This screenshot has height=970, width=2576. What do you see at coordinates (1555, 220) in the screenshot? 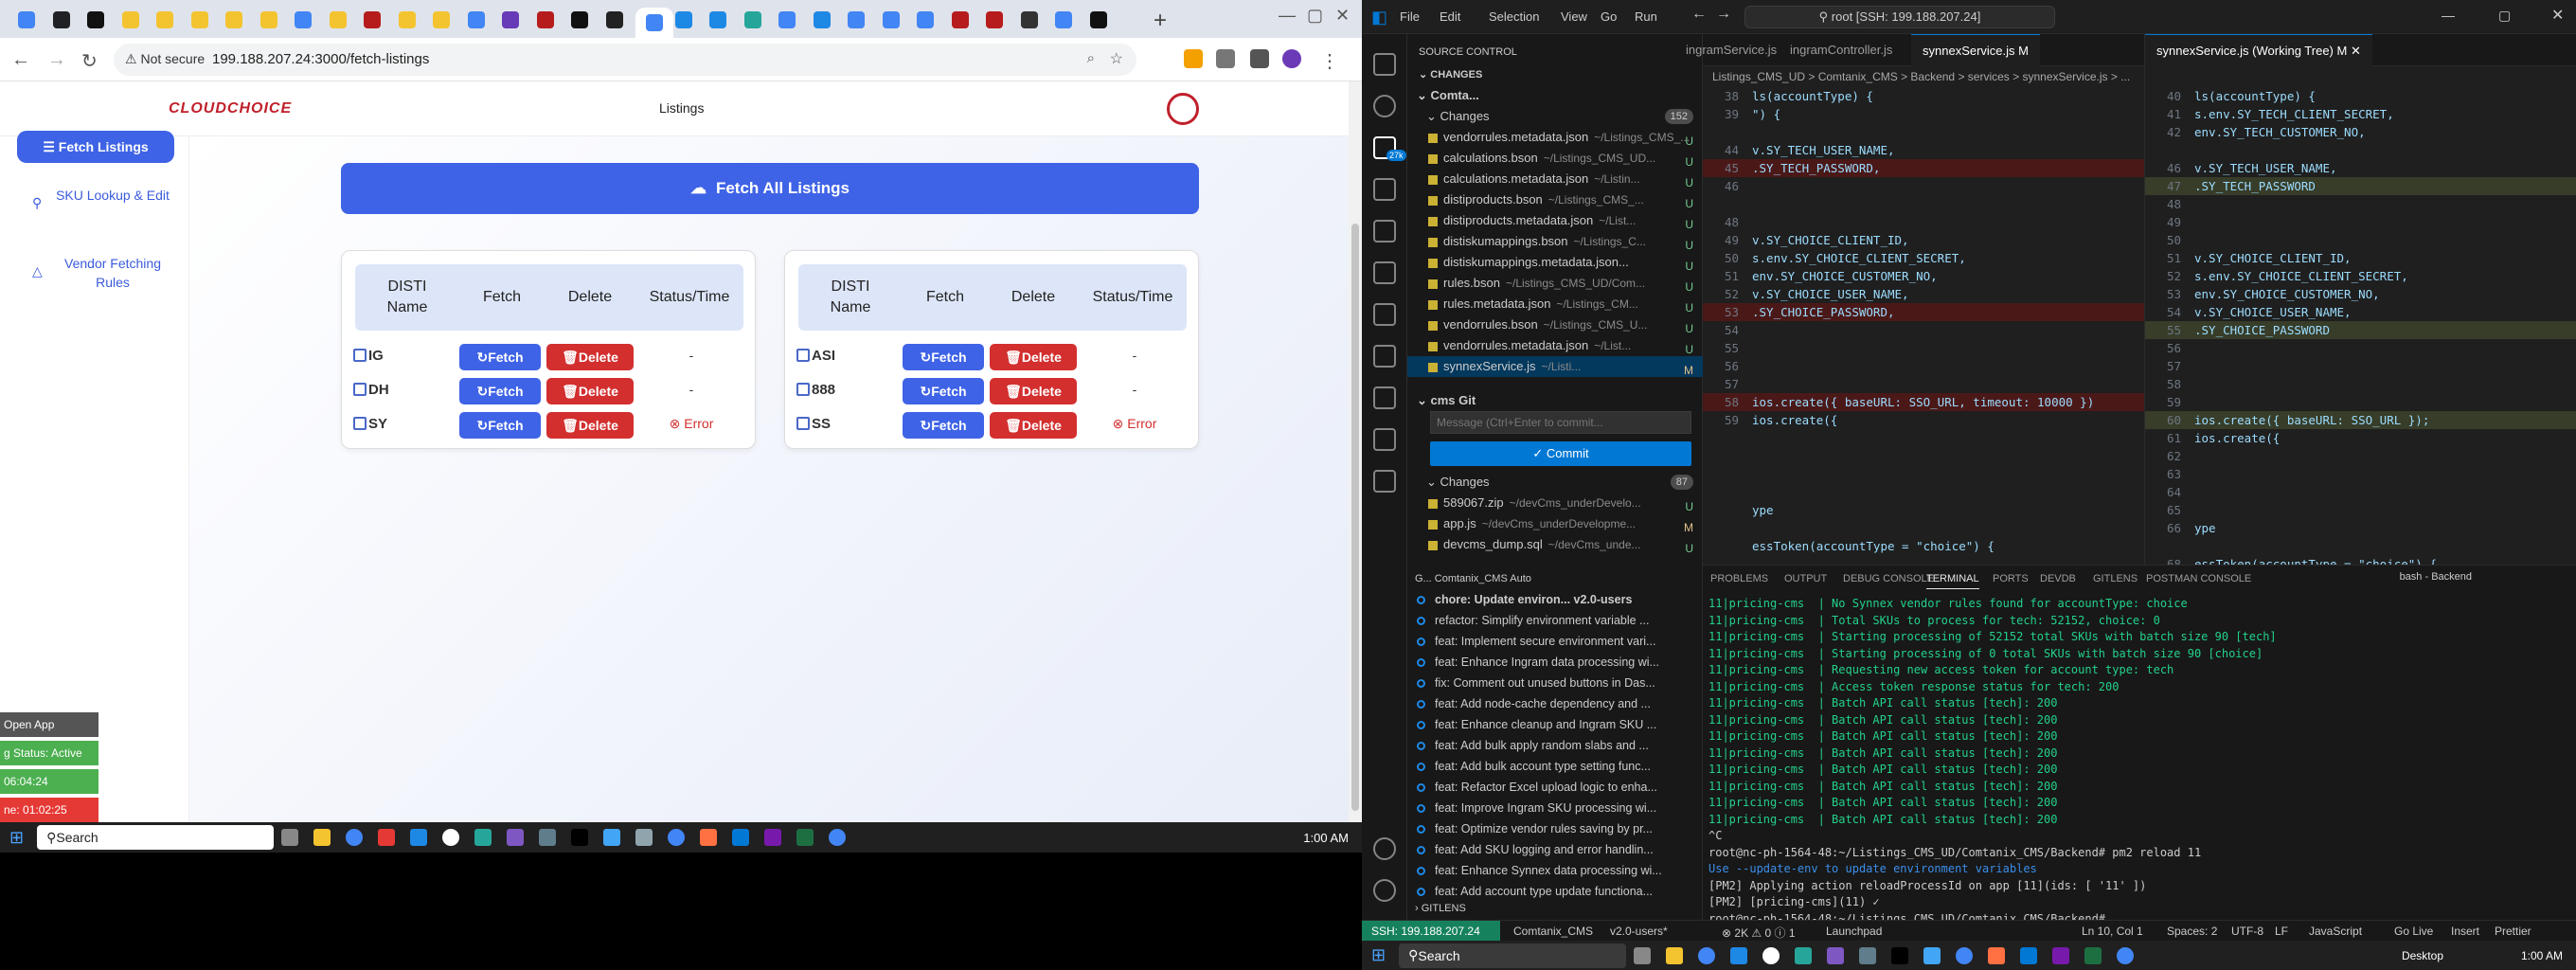
I see `changed-file: distiproducts.metadata.json ~/List... U` at bounding box center [1555, 220].